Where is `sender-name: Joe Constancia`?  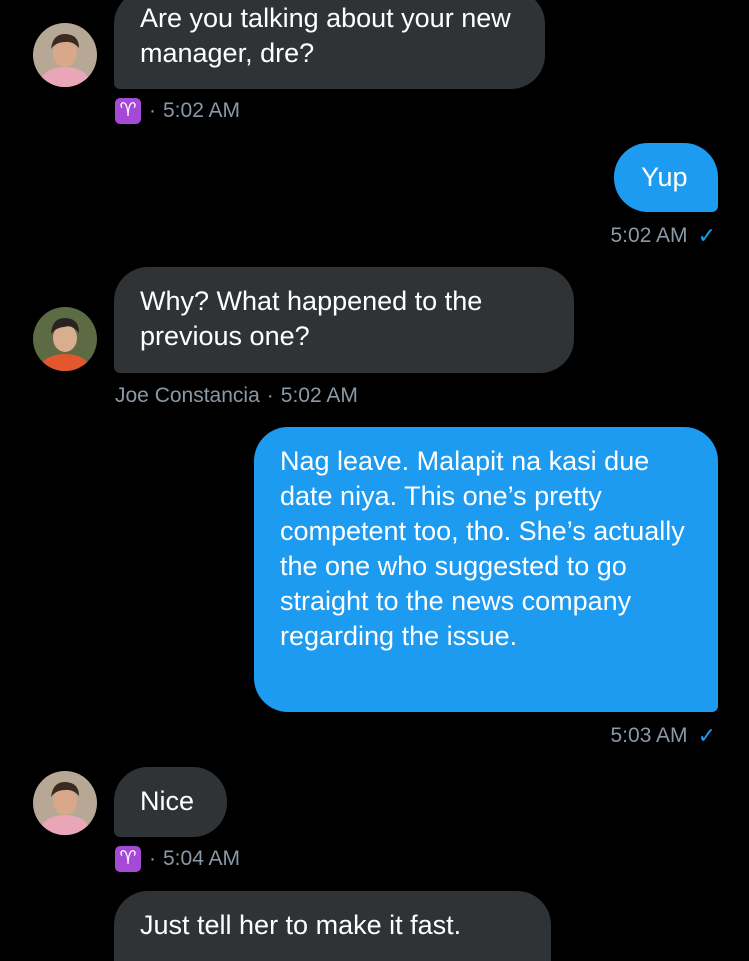 sender-name: Joe Constancia is located at coordinates (187, 396).